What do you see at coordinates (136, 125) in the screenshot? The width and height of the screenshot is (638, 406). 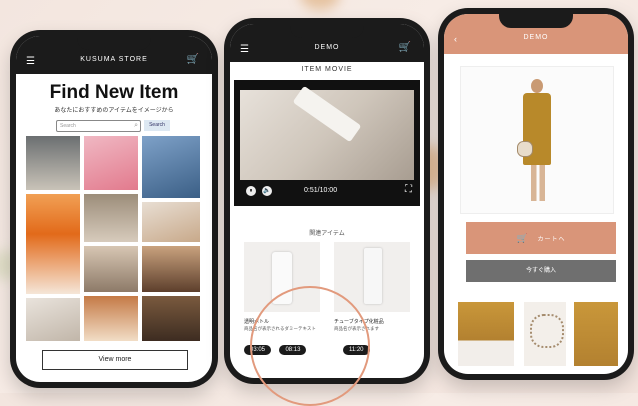 I see `search-icon: ⌕` at bounding box center [136, 125].